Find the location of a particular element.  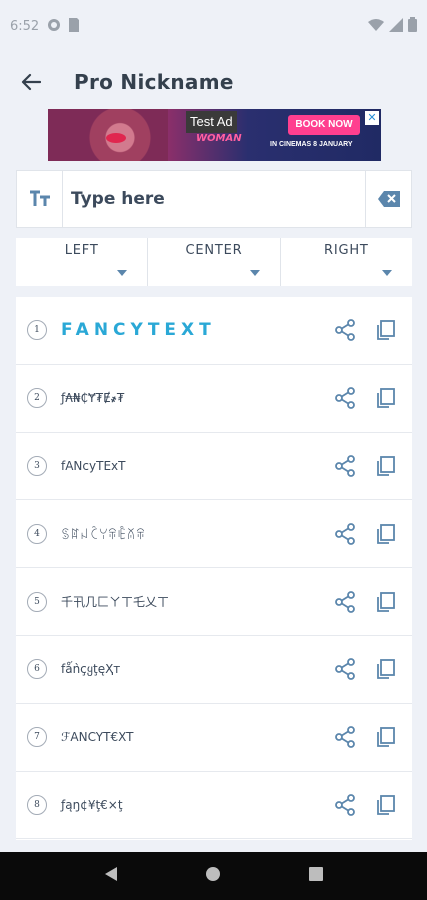

app-bar: Pro Nickname is located at coordinates (213, 82).